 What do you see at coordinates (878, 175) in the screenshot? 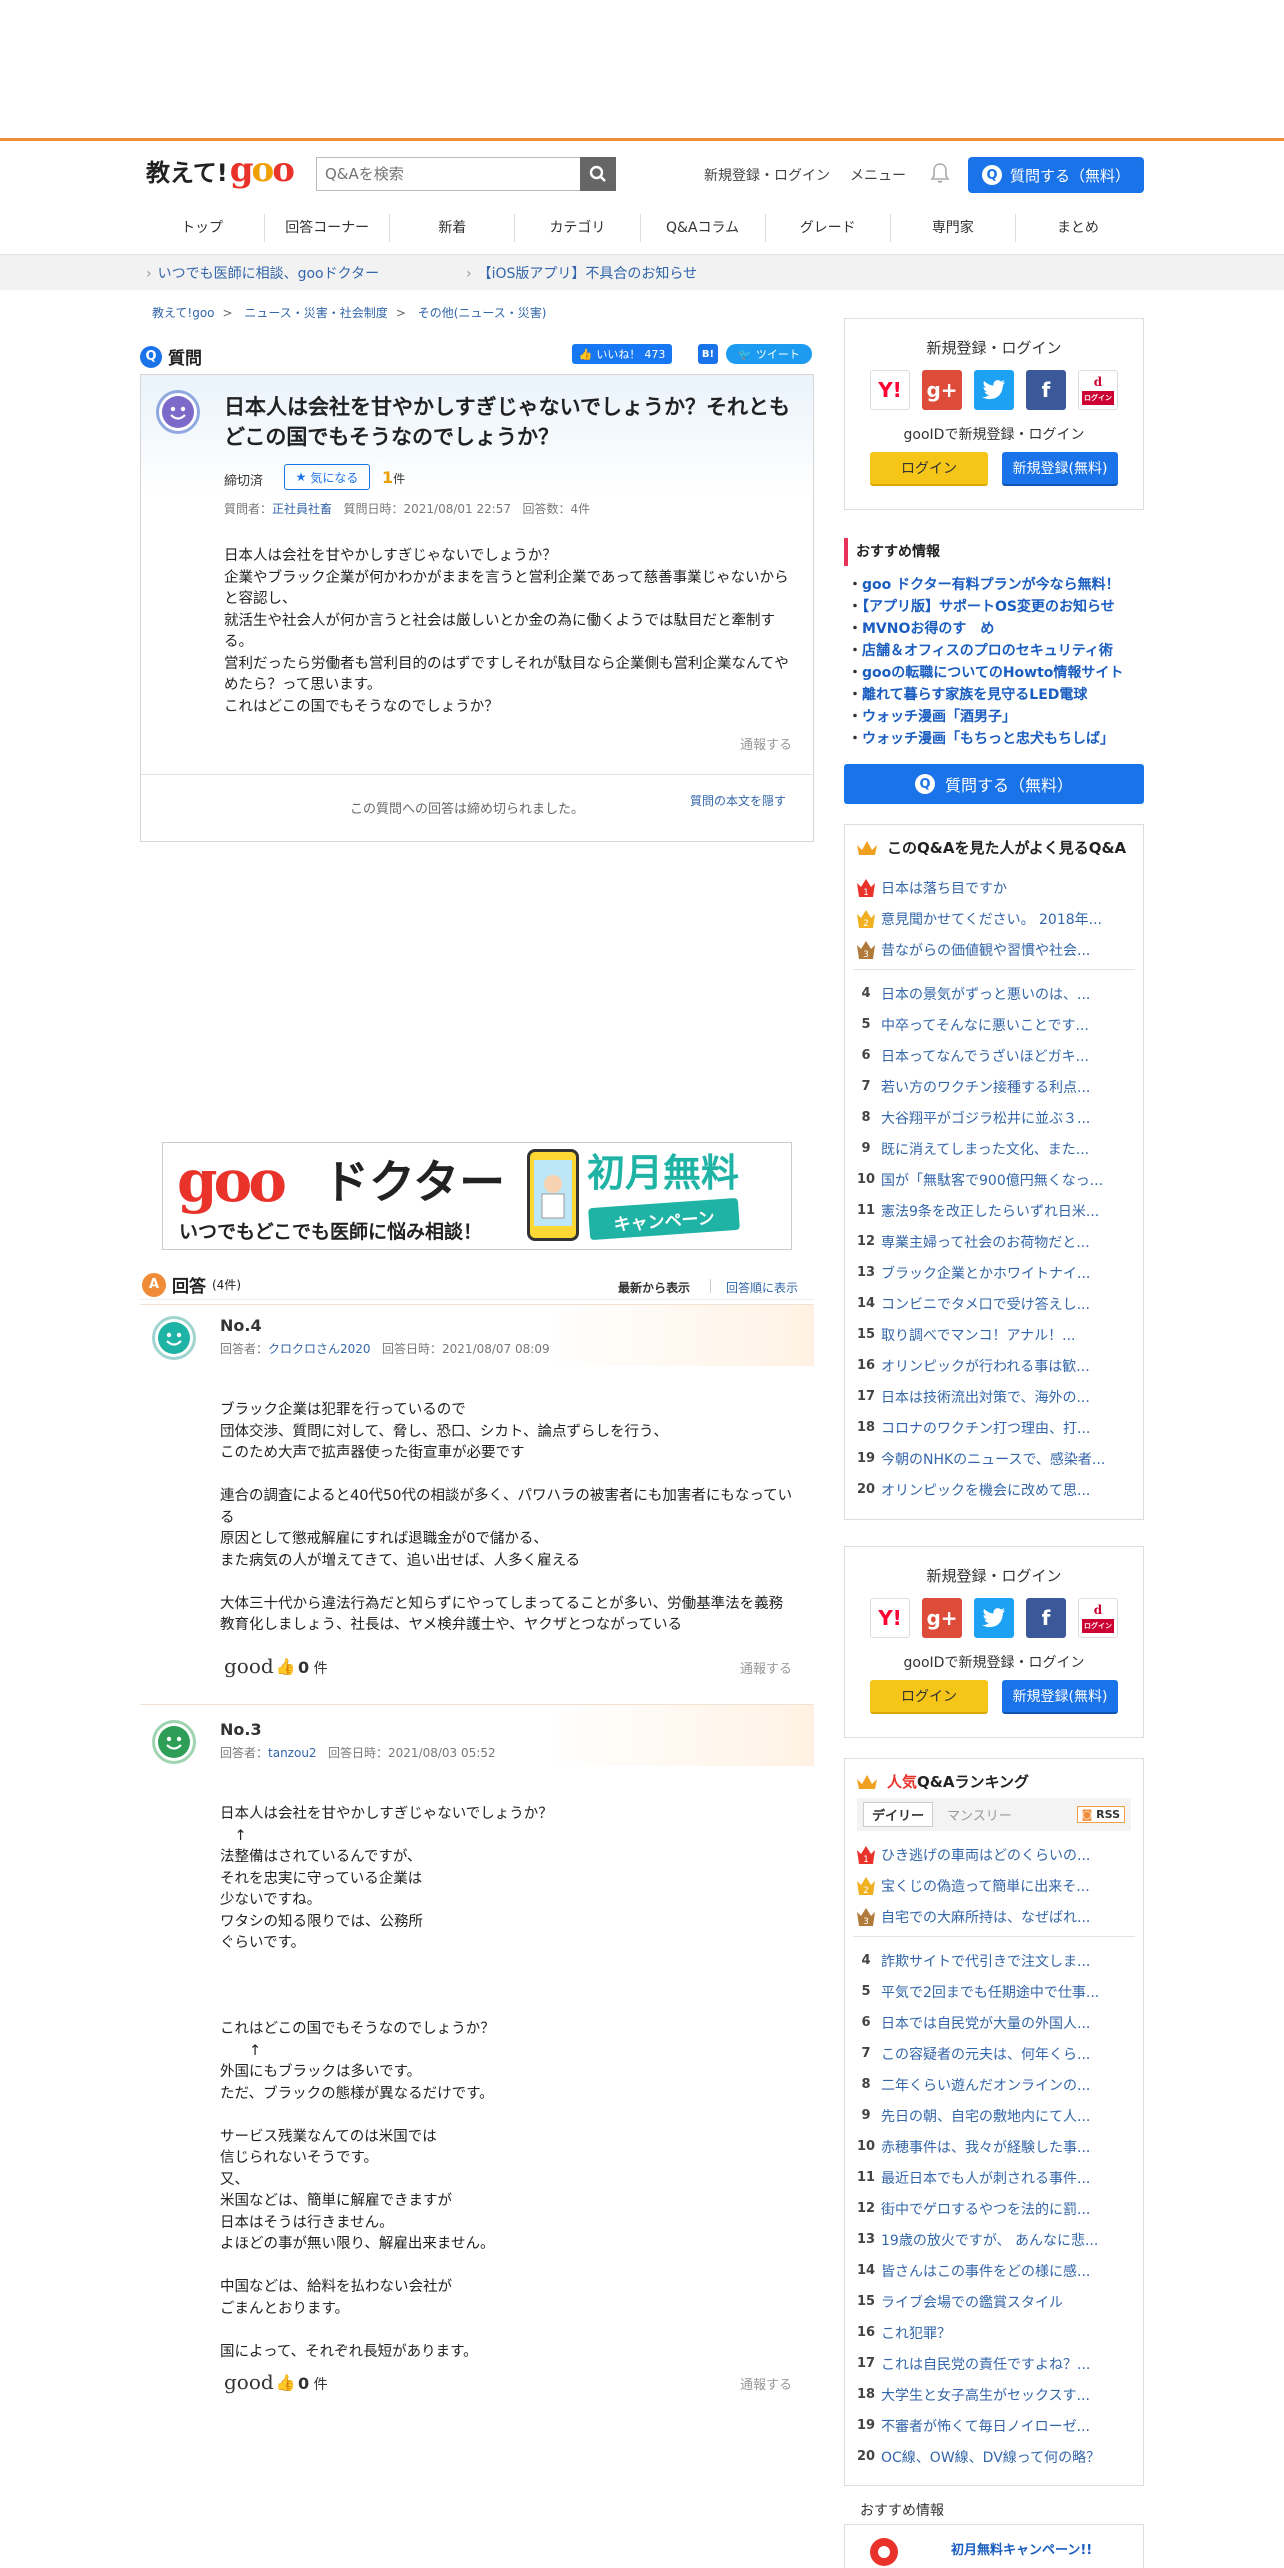
I see `menu-link: メニュー` at bounding box center [878, 175].